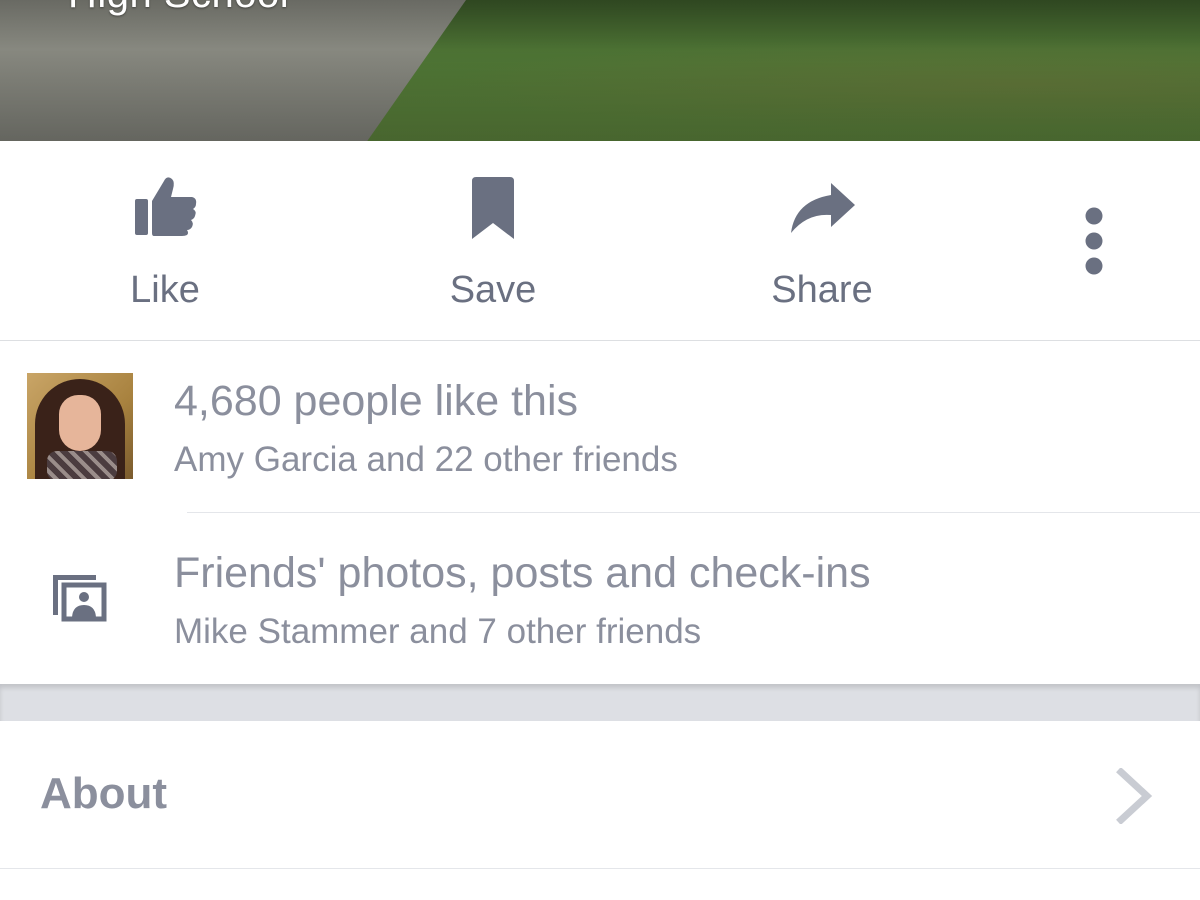 The height and width of the screenshot is (900, 1200). I want to click on like-label: Like, so click(165, 290).